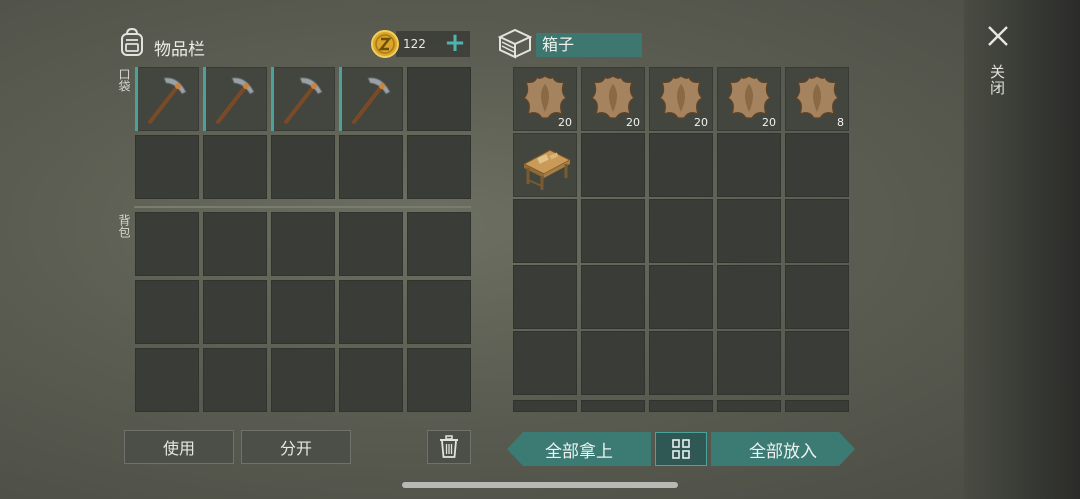 The height and width of the screenshot is (499, 1080). Describe the element at coordinates (589, 45) in the screenshot. I see `container-name: 箱子` at that location.